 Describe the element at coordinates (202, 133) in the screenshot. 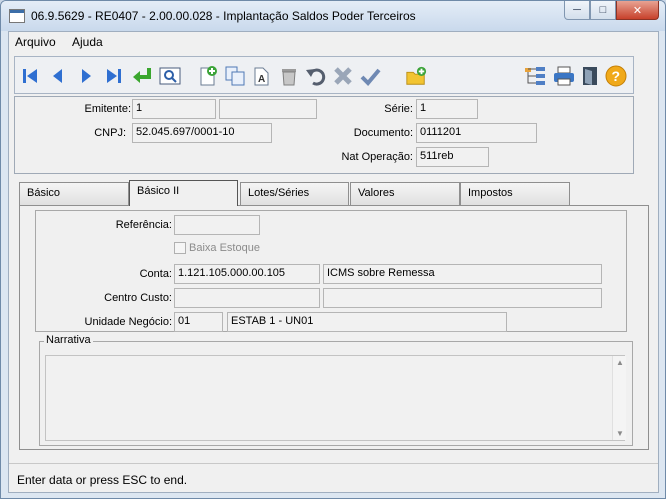

I see `cnpj-field: 52.045.697/0001-10` at that location.